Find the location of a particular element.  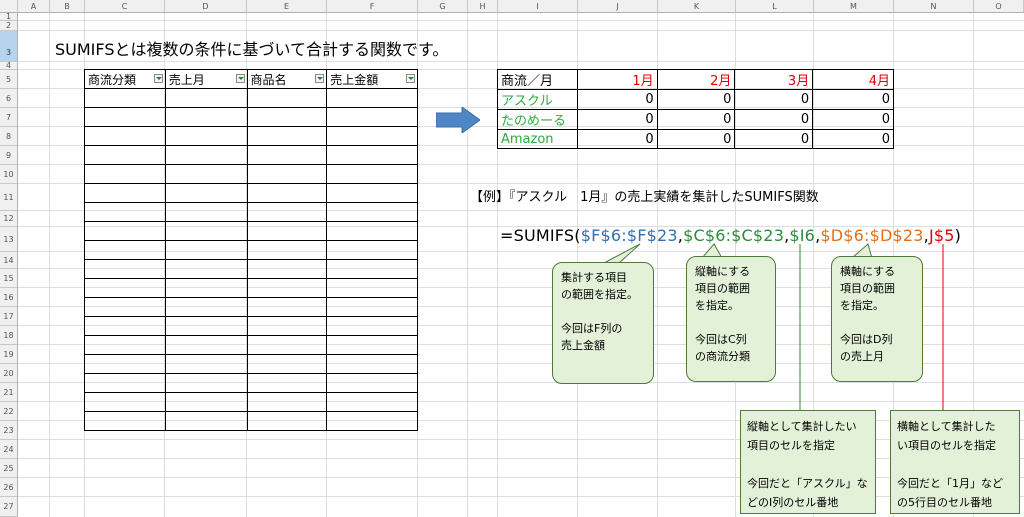

callout-criteria-range1: 縦軸にする 項目の範囲 を指定。 今回はC列 の商流分類 is located at coordinates (731, 319).